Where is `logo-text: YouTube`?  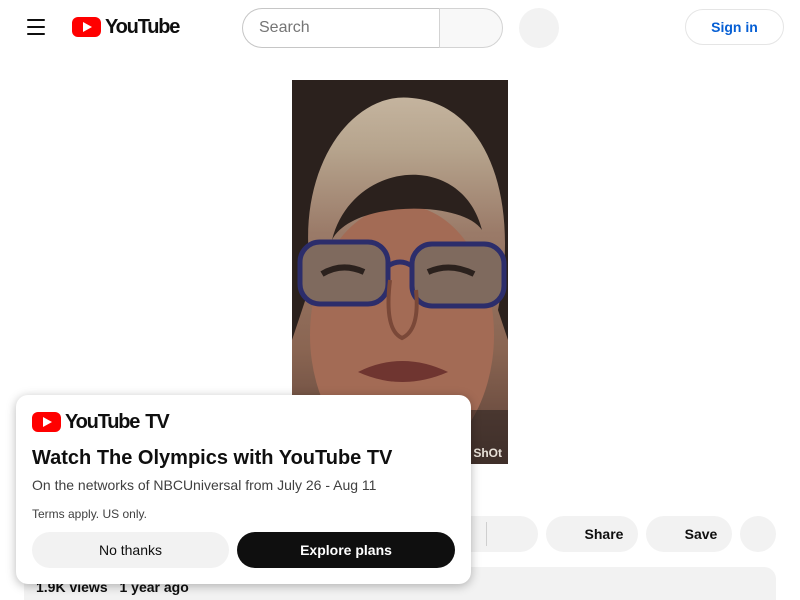 logo-text: YouTube is located at coordinates (142, 26).